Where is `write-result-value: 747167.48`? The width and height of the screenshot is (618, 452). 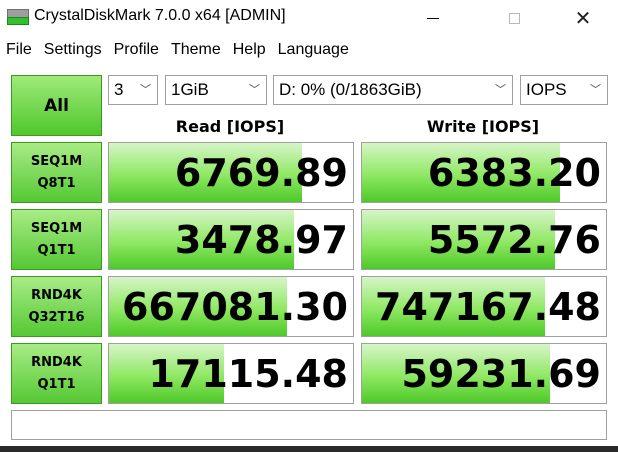 write-result-value: 747167.48 is located at coordinates (488, 307).